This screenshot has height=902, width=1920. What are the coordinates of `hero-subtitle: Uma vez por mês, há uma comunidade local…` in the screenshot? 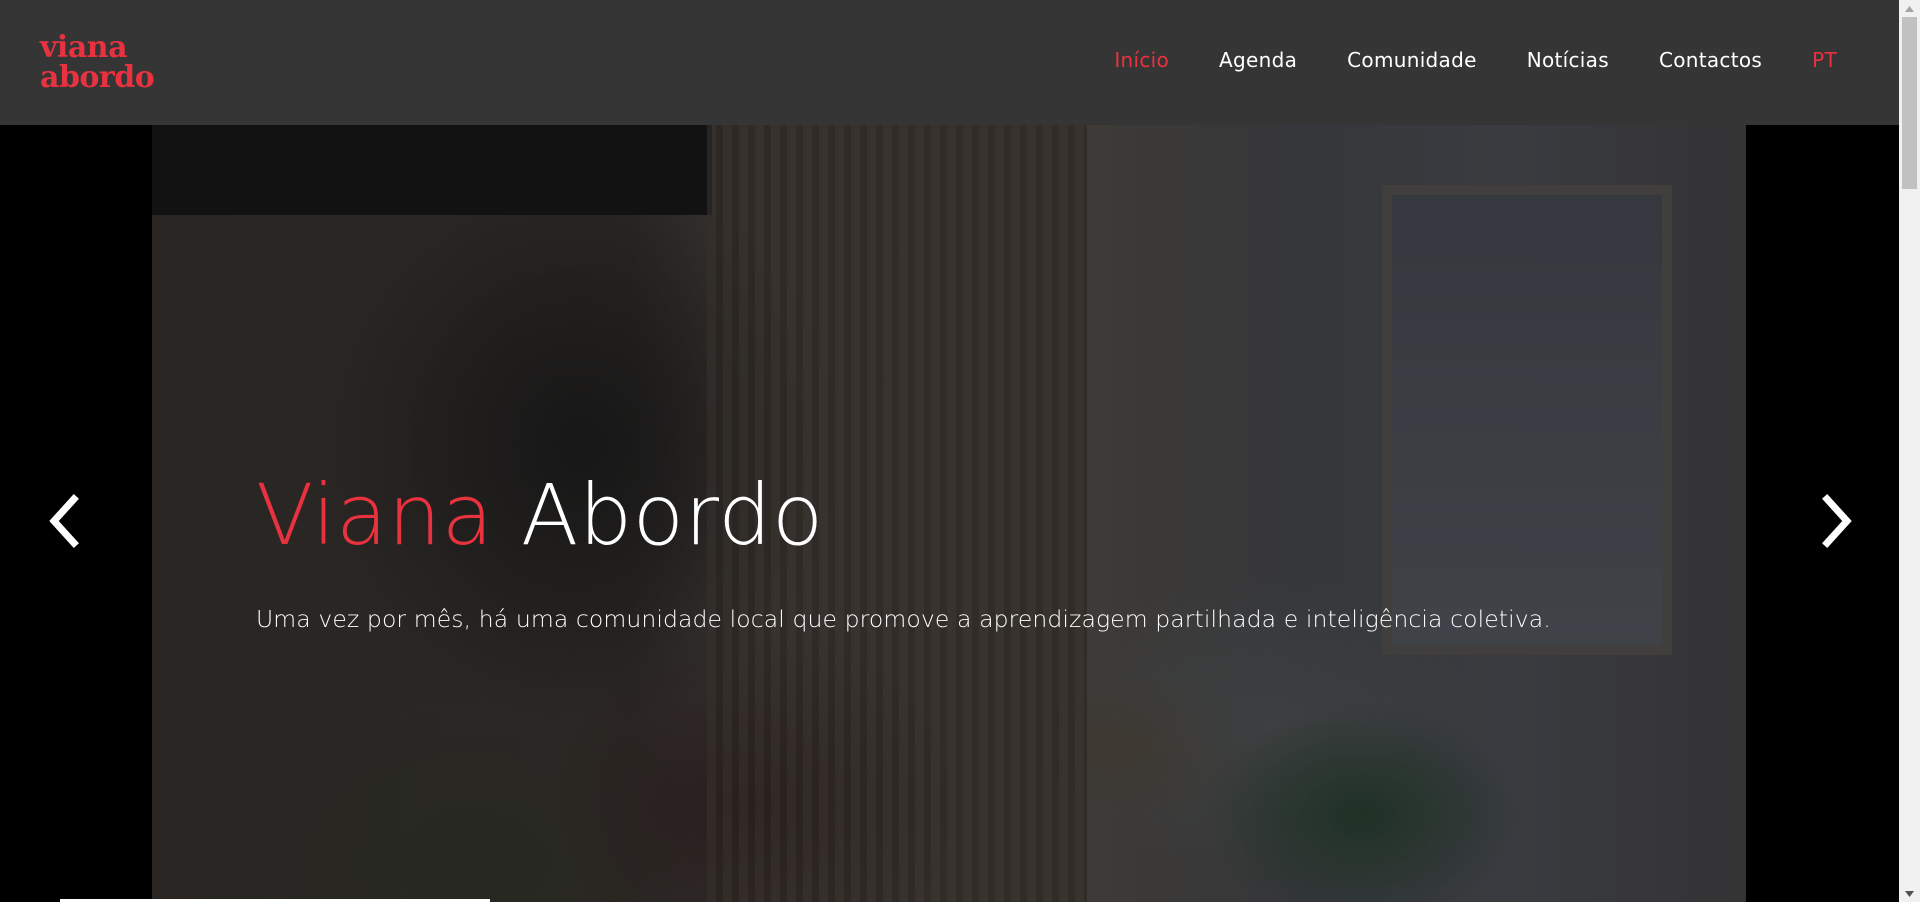 It's located at (903, 619).